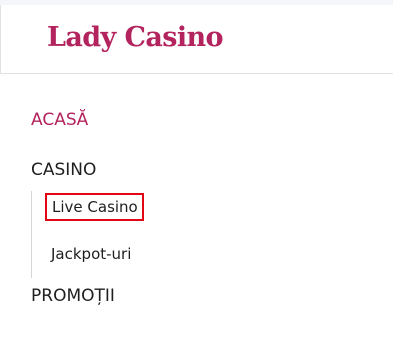  What do you see at coordinates (135, 37) in the screenshot?
I see `site-logo: Lady Casino` at bounding box center [135, 37].